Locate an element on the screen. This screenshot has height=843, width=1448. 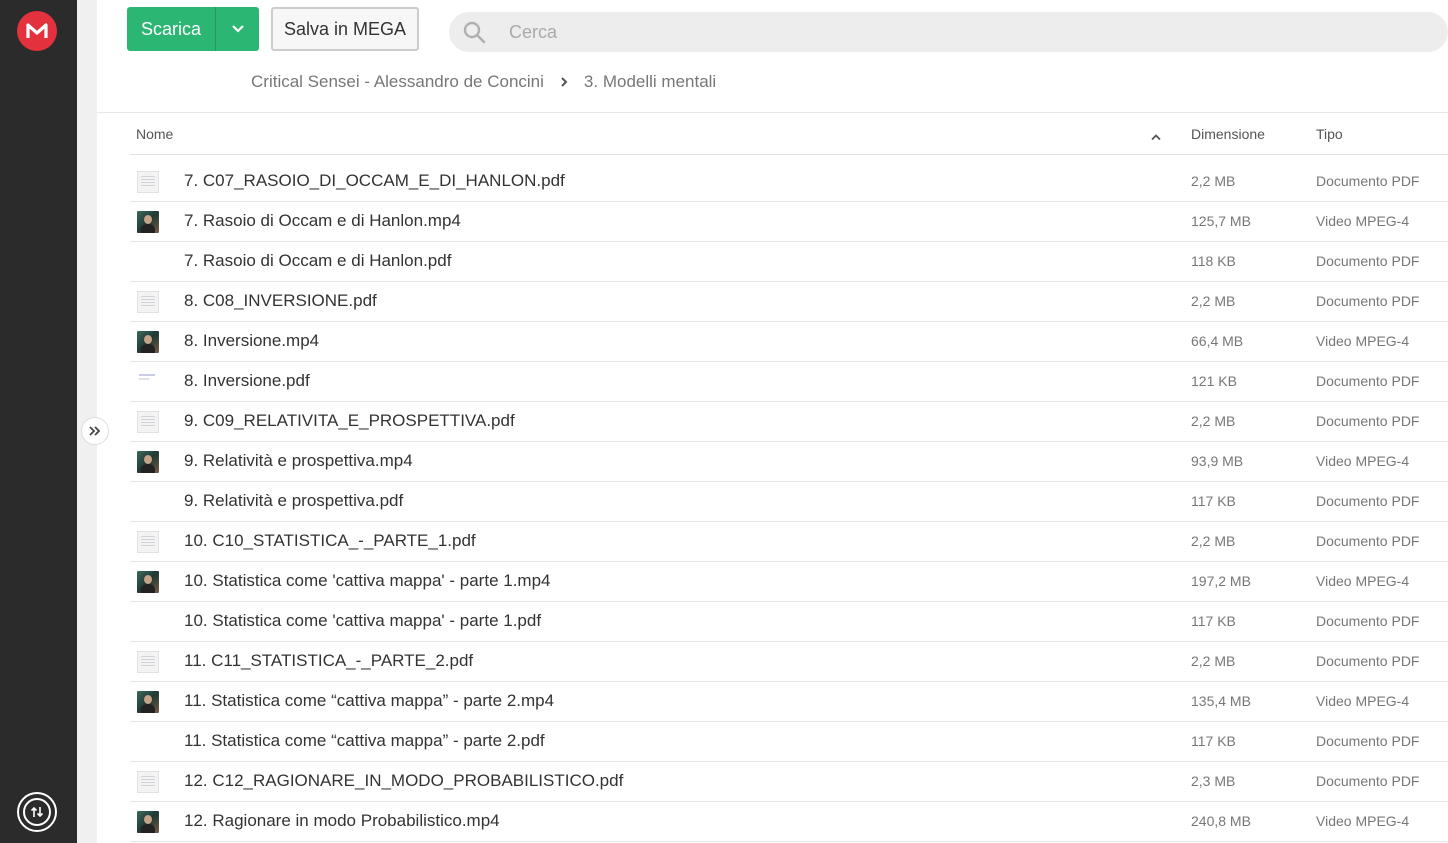
download-button: Scarica is located at coordinates (193, 29).